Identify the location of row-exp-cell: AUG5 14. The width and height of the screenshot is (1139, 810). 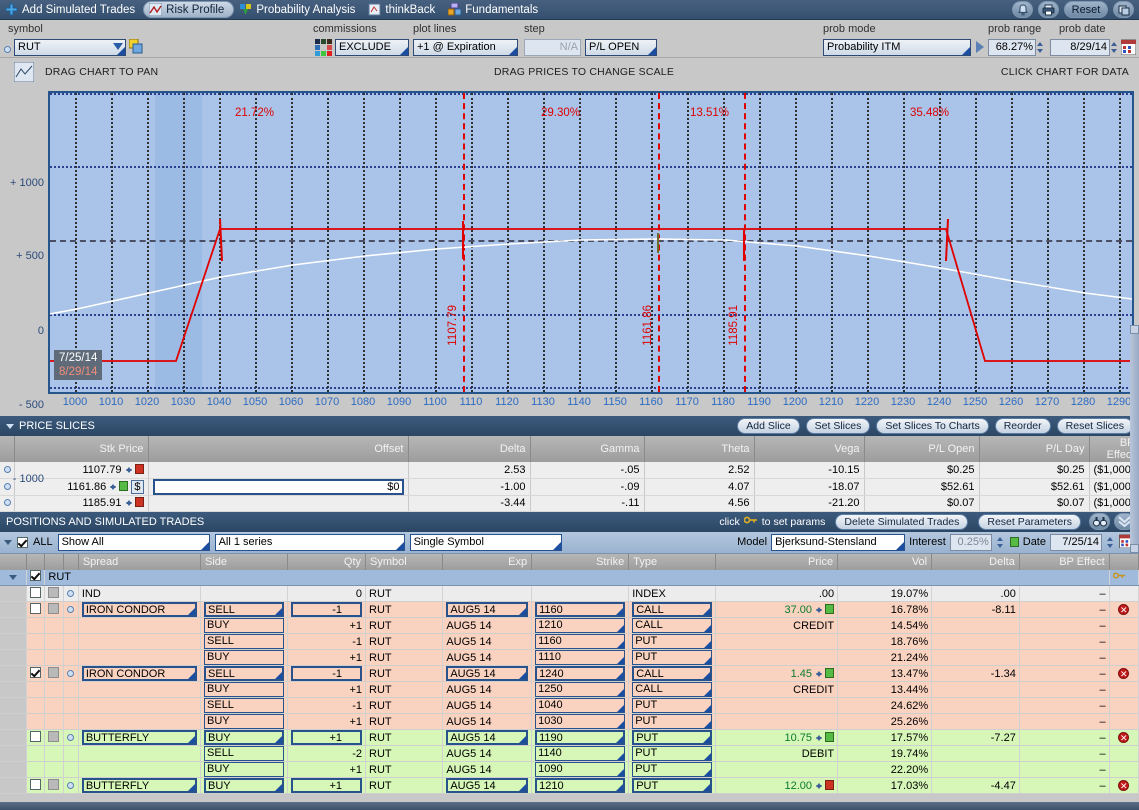
(487, 609).